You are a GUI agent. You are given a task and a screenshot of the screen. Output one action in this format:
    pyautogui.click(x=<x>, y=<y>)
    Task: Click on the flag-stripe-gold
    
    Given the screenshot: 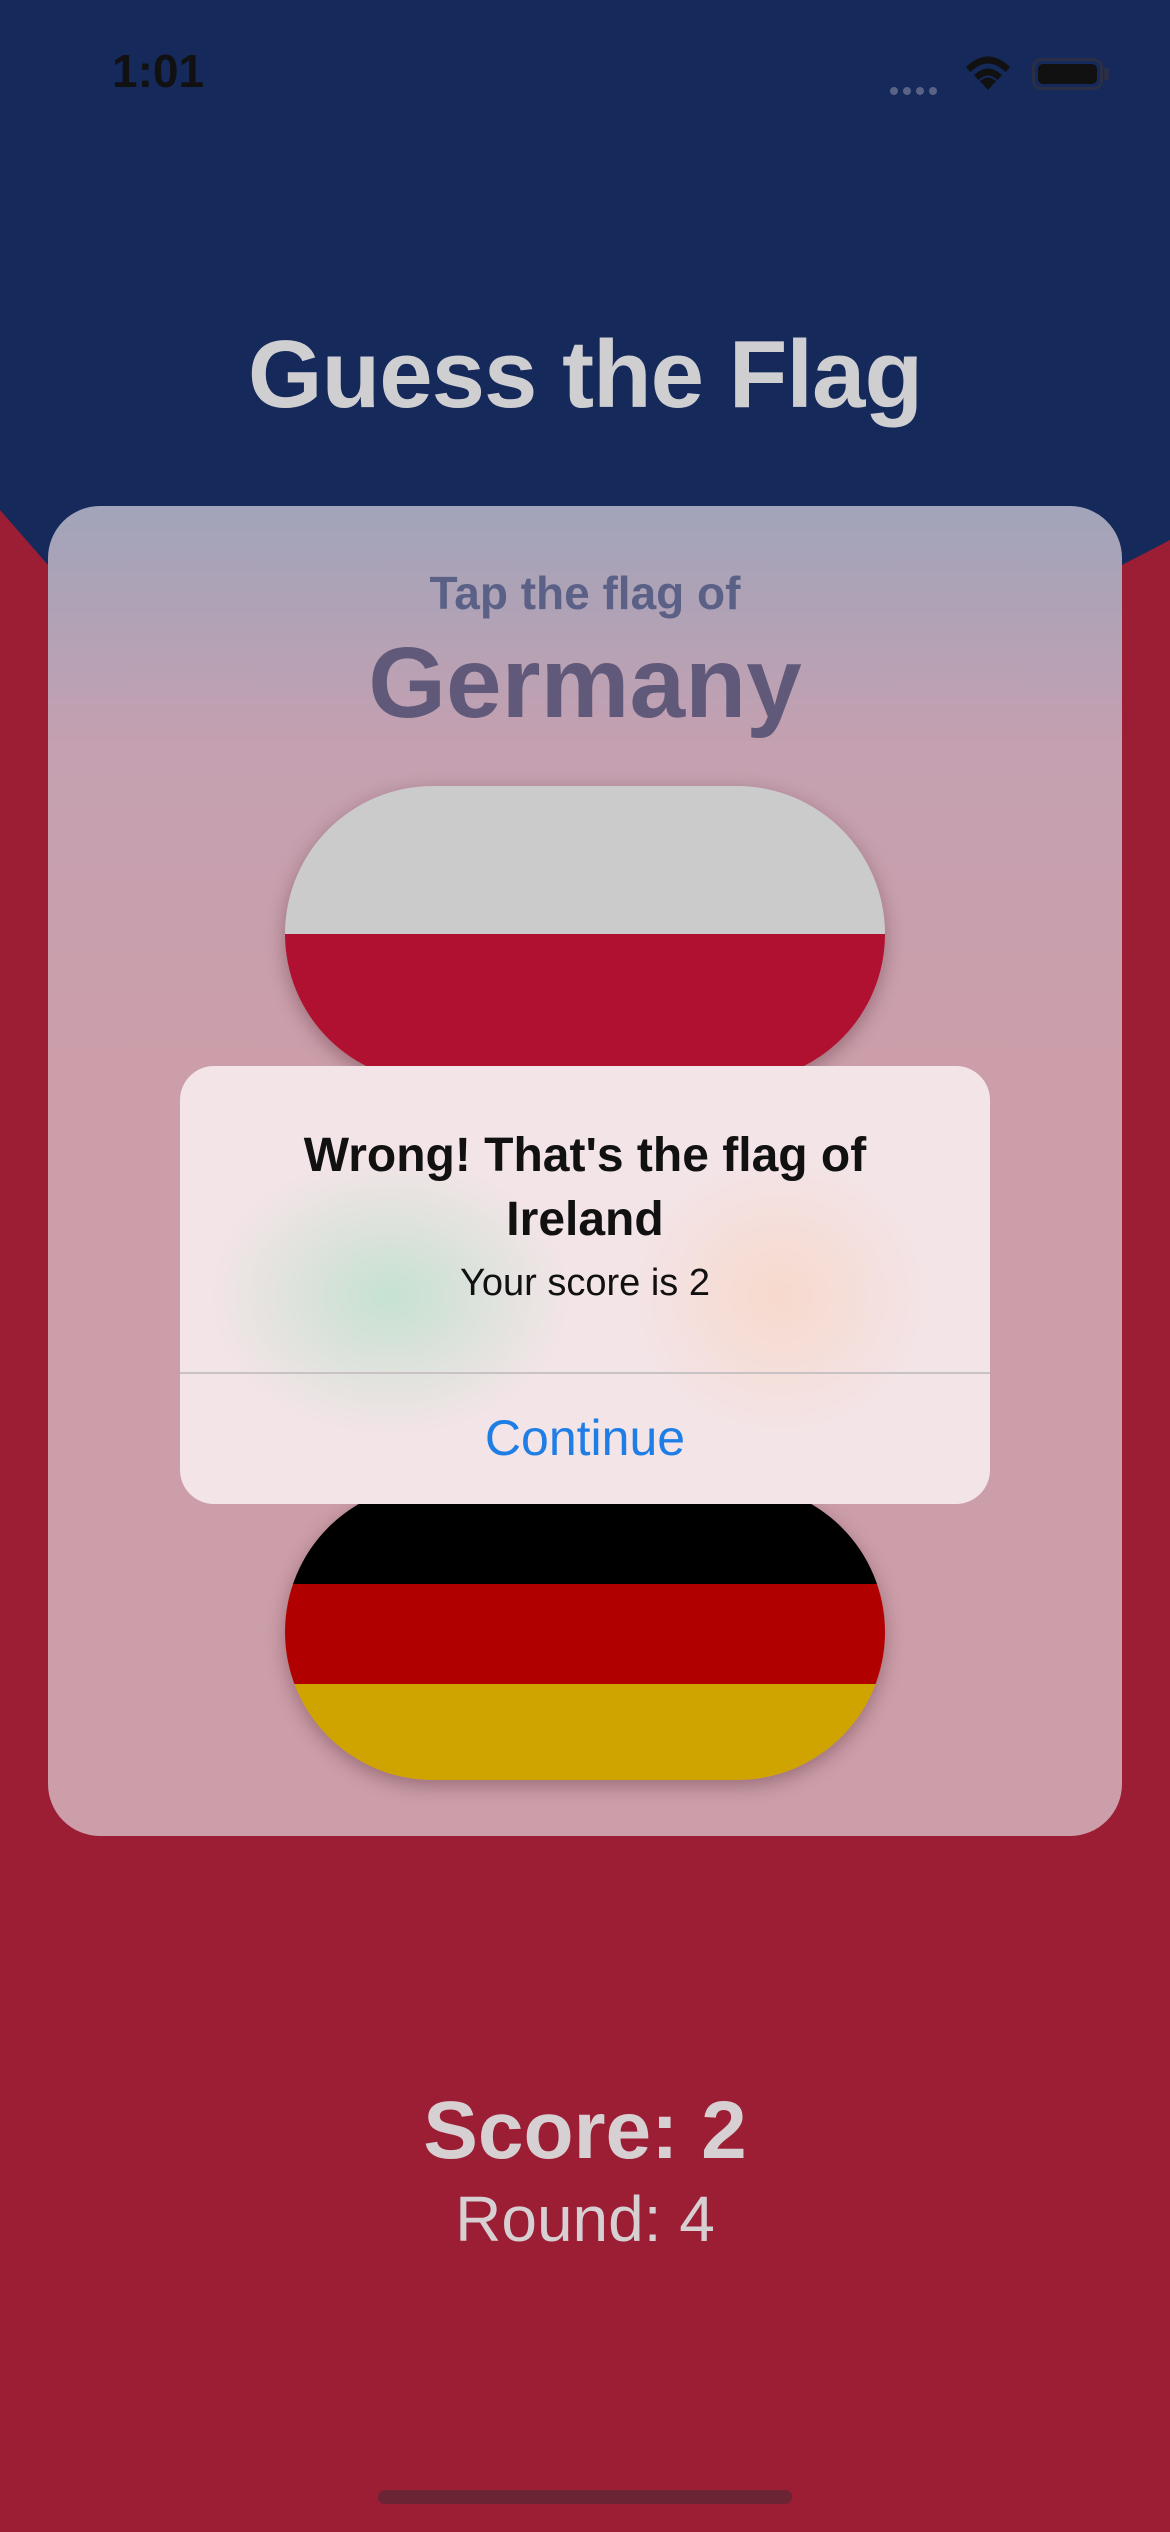 What is the action you would take?
    pyautogui.click(x=585, y=1732)
    